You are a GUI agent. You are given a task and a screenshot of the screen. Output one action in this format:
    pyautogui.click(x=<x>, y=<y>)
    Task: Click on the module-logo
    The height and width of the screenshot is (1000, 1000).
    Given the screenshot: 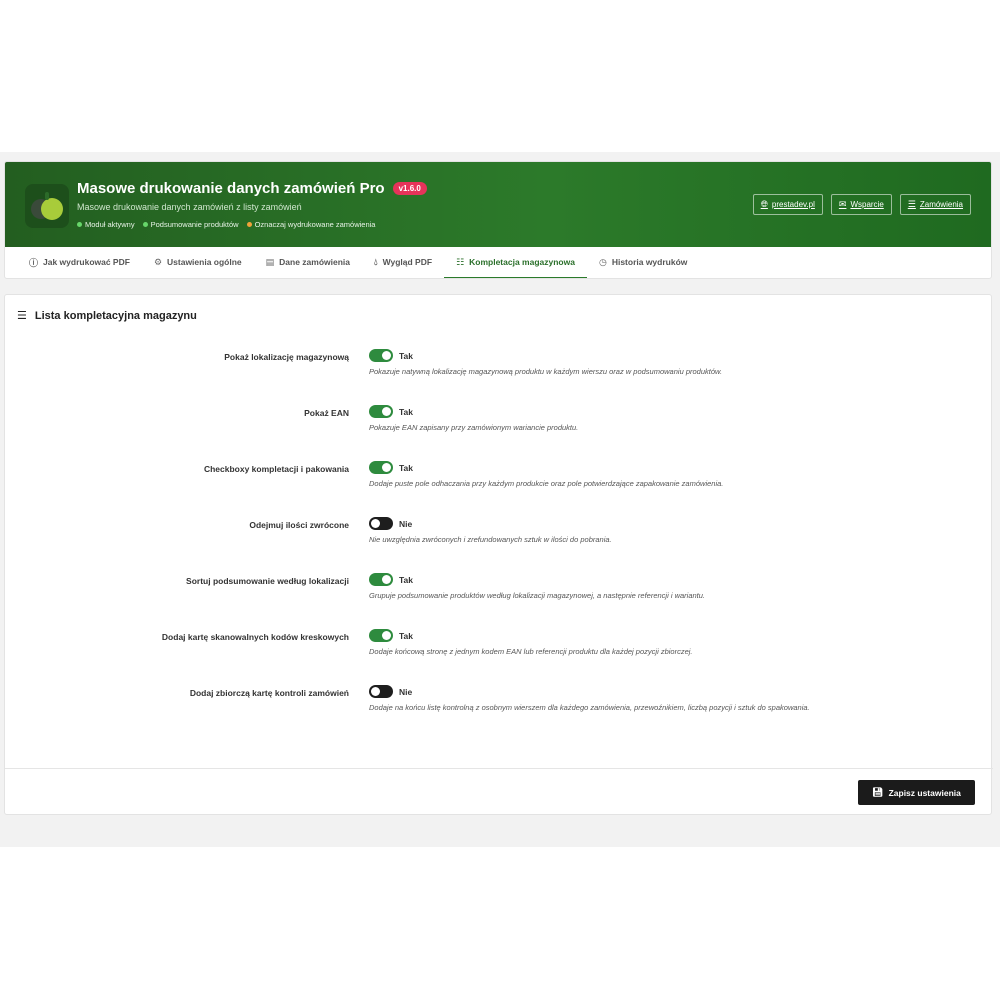 What is the action you would take?
    pyautogui.click(x=47, y=206)
    